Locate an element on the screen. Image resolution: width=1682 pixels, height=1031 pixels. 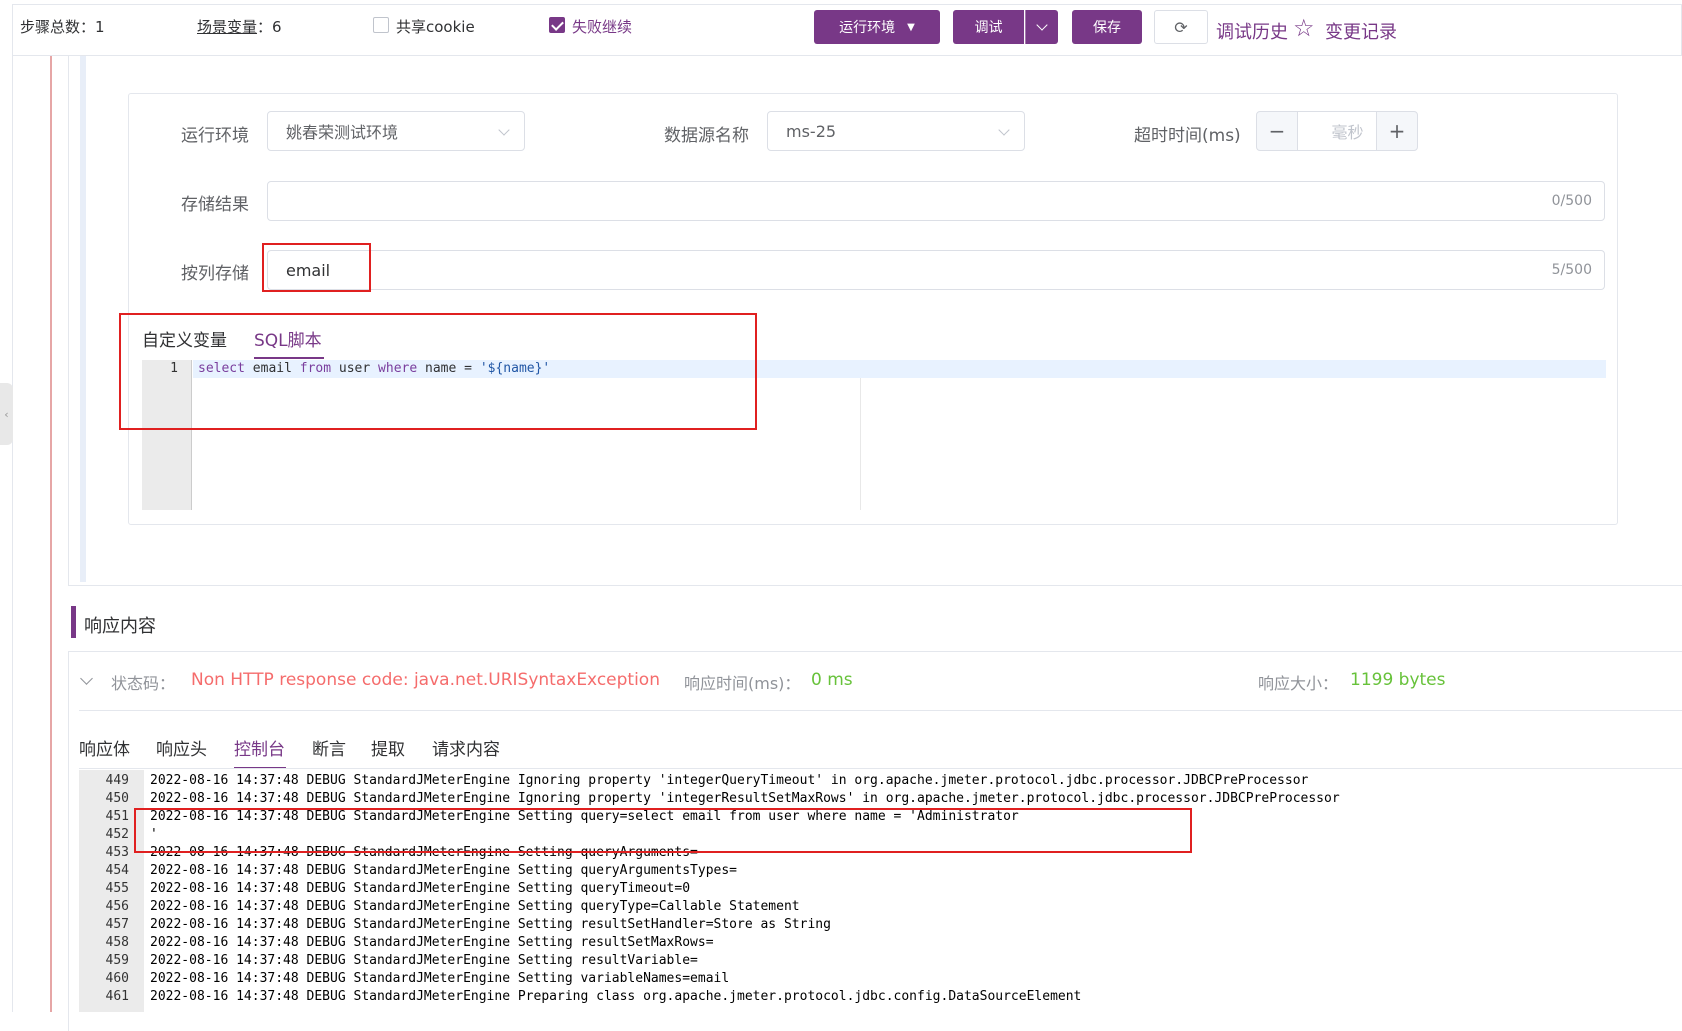
fail-continue-checkbox is located at coordinates (557, 25).